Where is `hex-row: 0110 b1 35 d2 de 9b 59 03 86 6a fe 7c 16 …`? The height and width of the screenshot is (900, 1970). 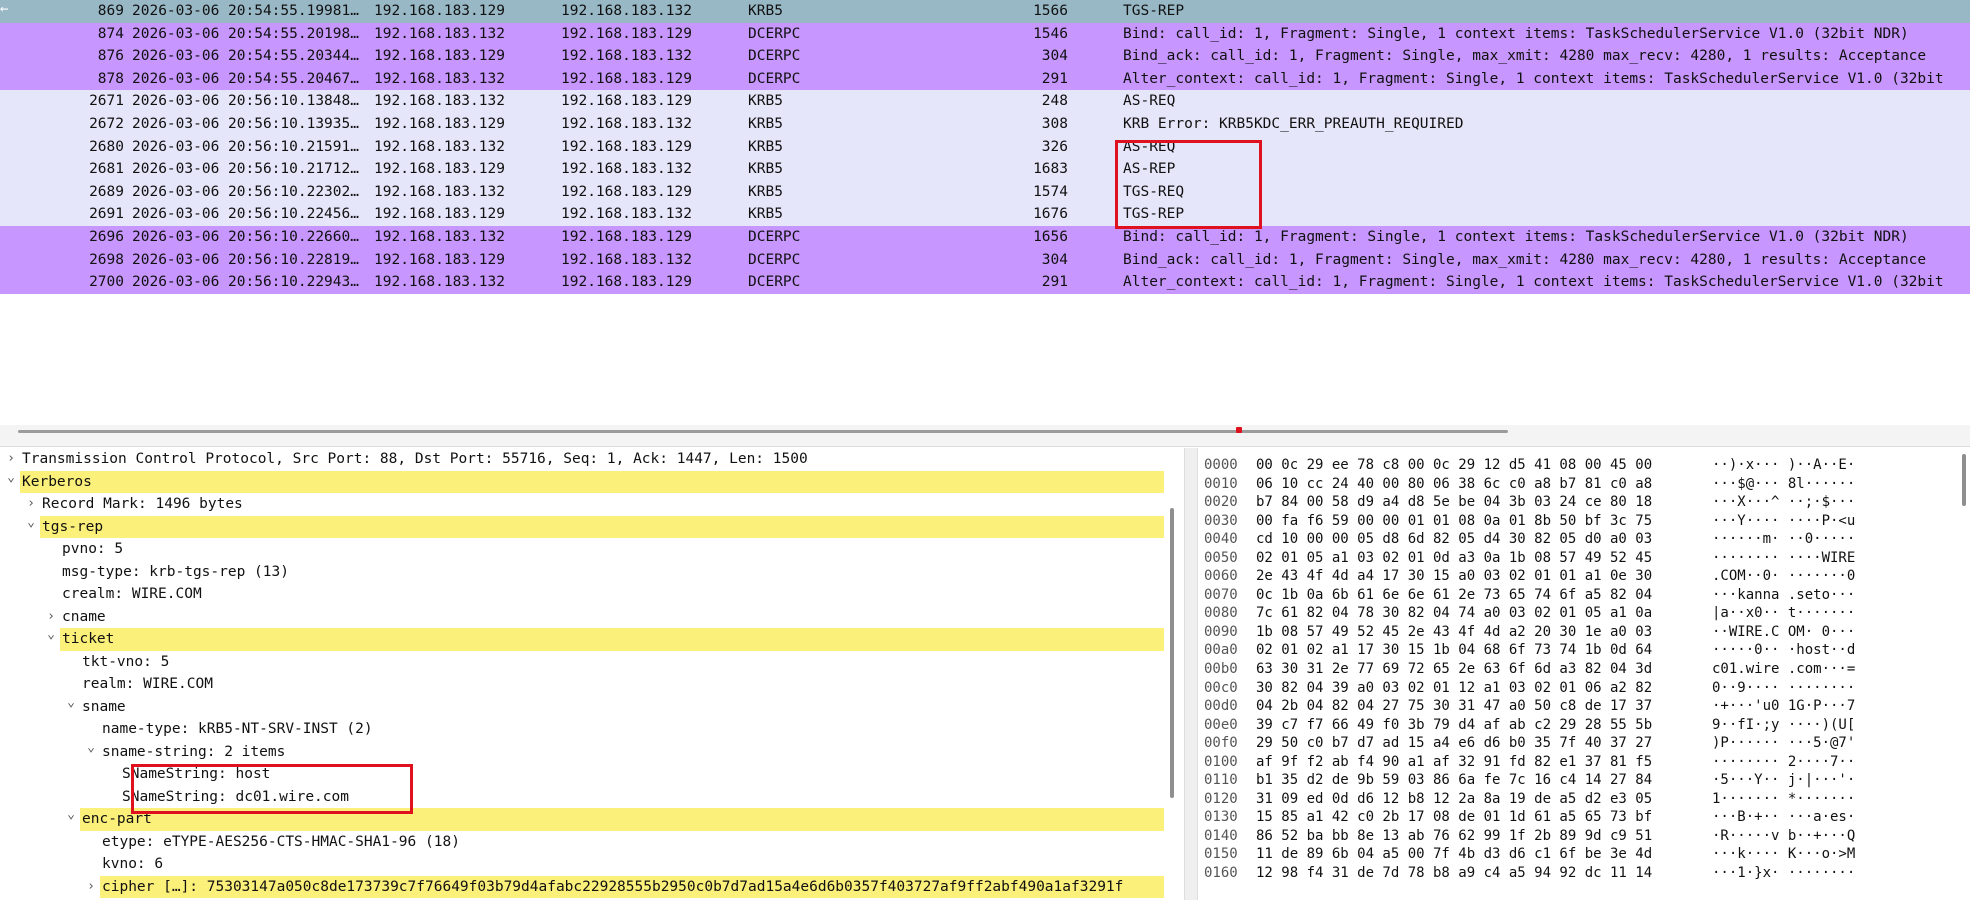 hex-row: 0110 b1 35 d2 de 9b 59 03 86 6a fe 7c 16 … is located at coordinates (1584, 780).